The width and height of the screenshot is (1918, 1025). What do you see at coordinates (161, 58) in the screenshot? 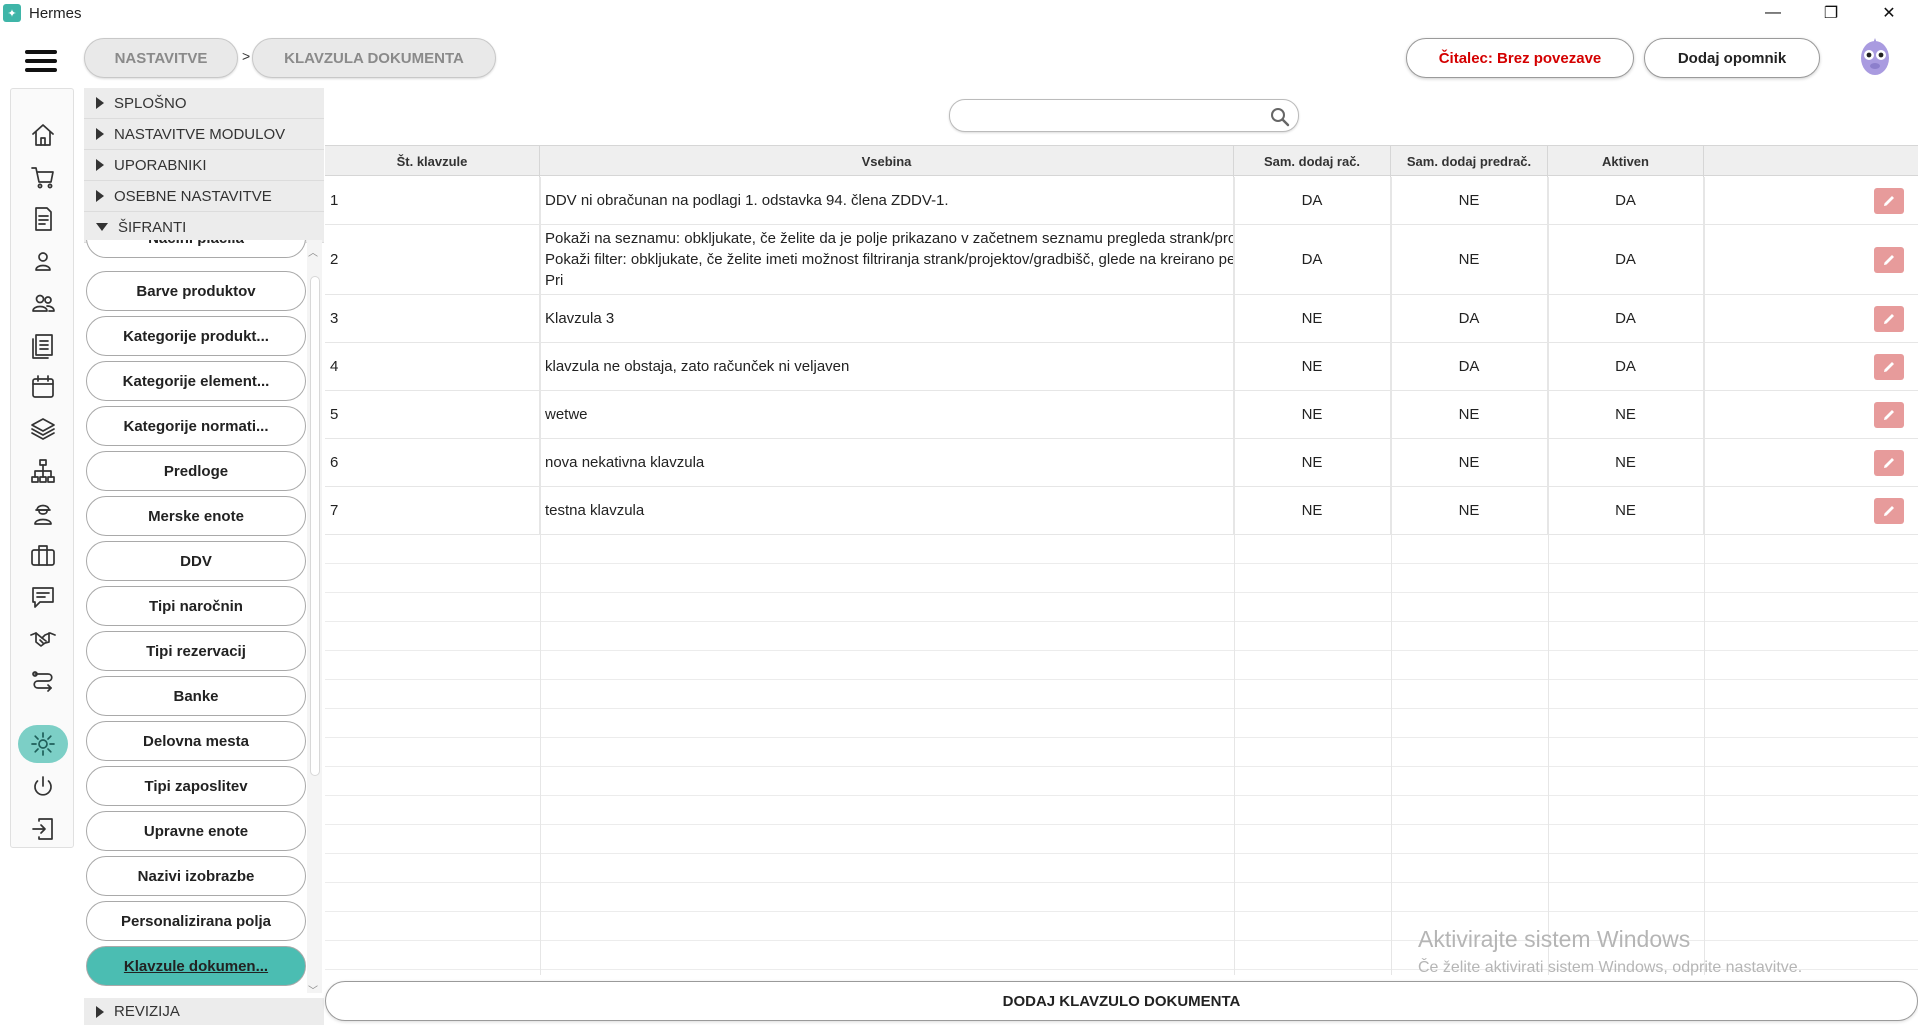
I see `breadcrumb-settings: NASTAVITVE` at bounding box center [161, 58].